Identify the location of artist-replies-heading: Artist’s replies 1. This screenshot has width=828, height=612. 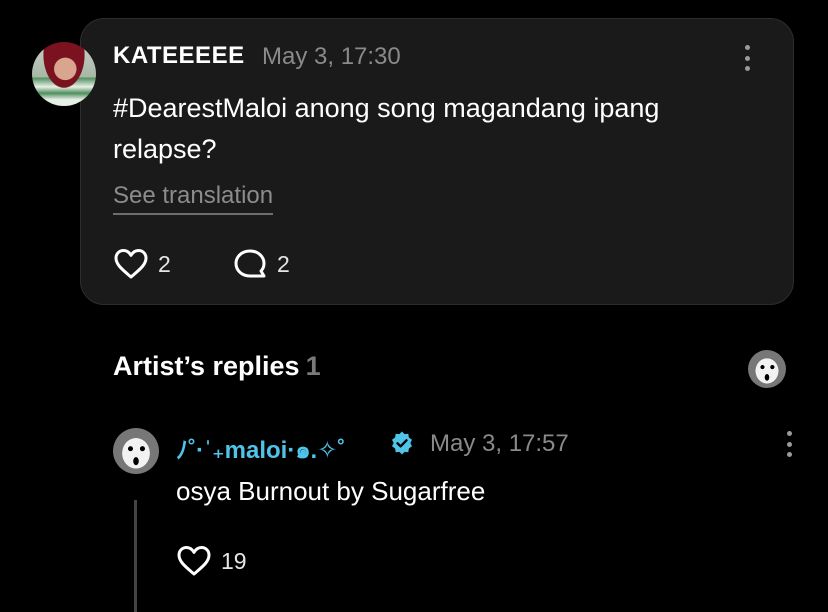
(217, 366).